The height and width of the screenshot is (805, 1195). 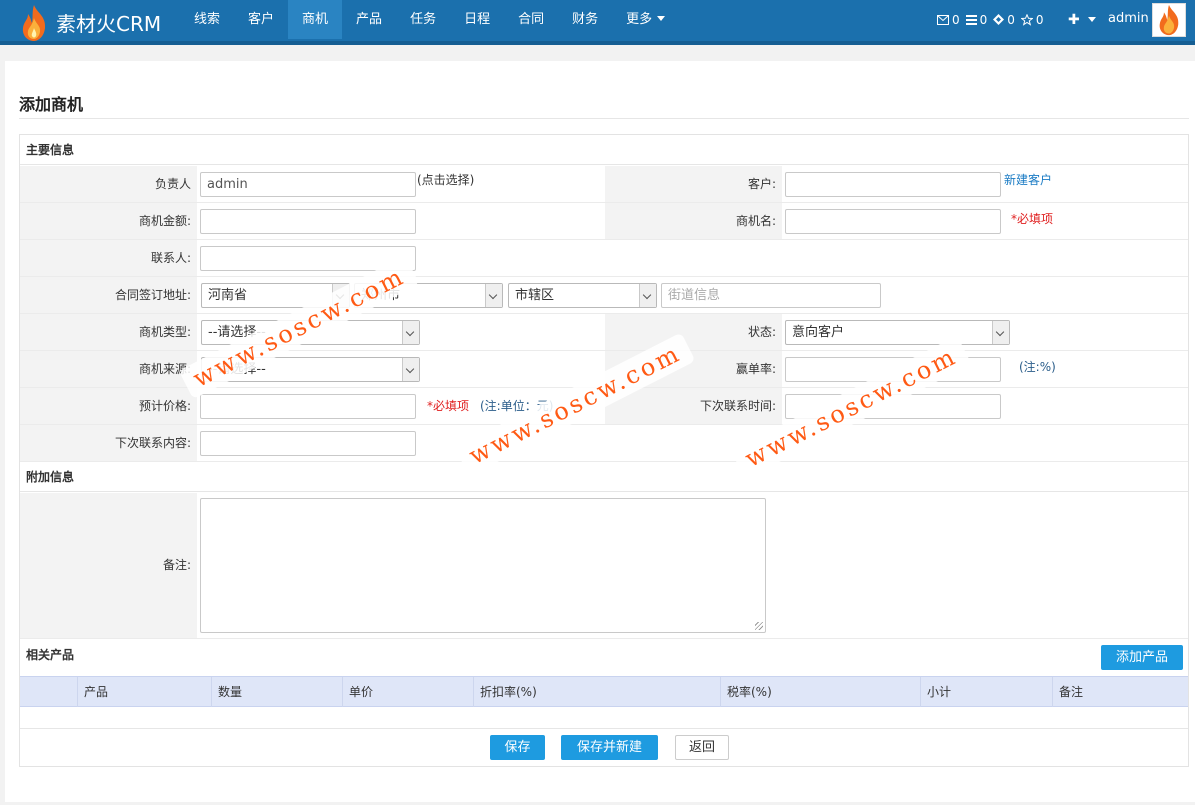 What do you see at coordinates (1032, 19) in the screenshot?
I see `star-counter: 0` at bounding box center [1032, 19].